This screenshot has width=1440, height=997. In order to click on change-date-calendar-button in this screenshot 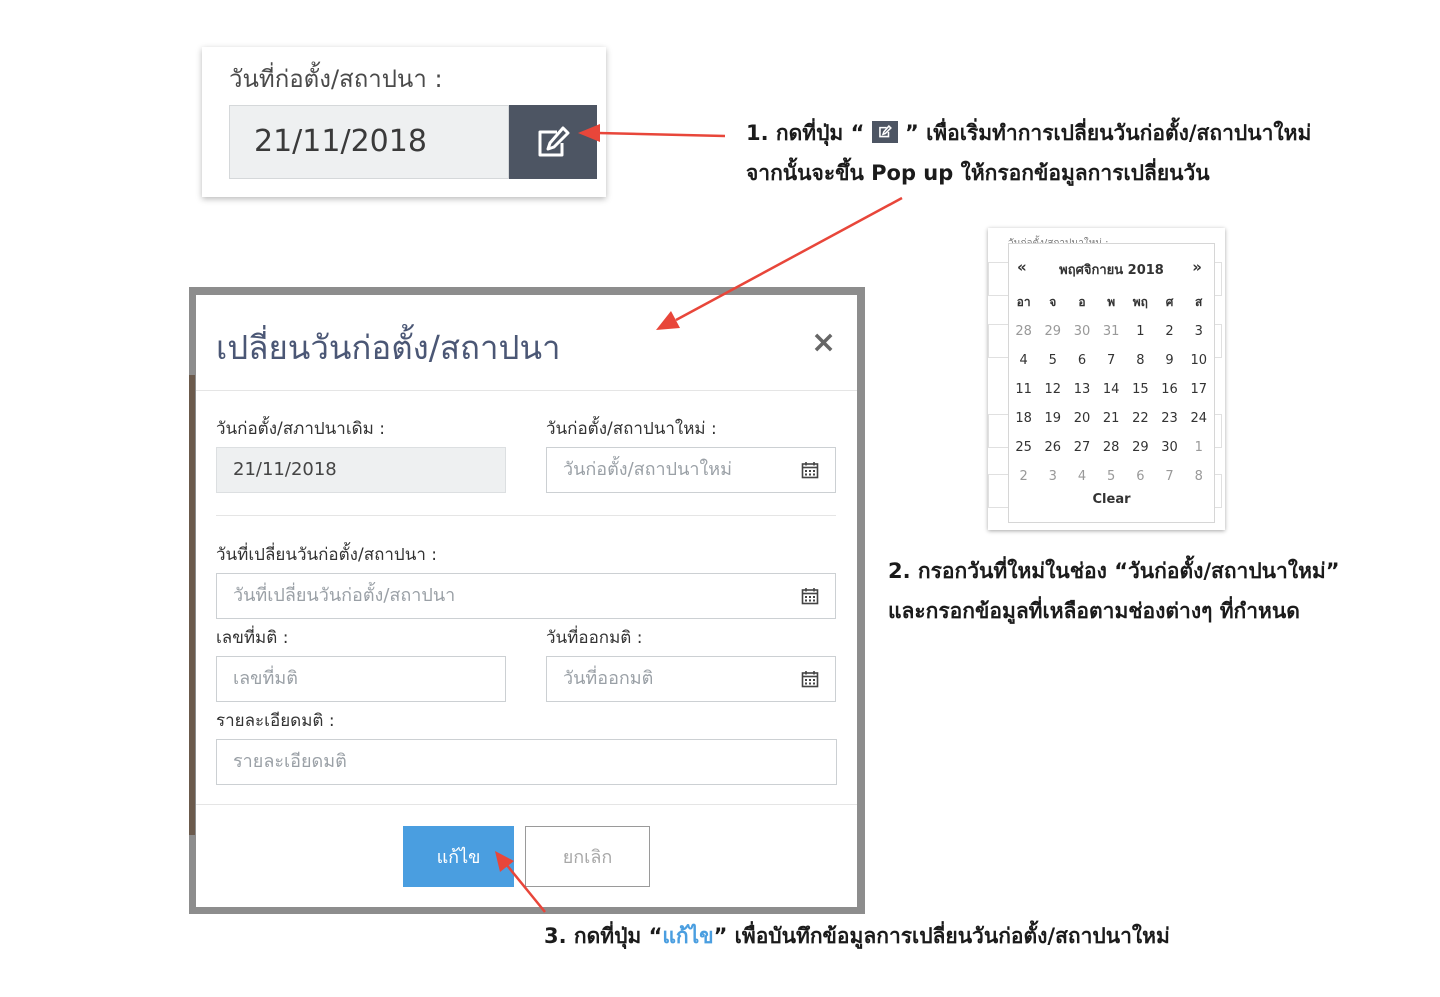, I will do `click(810, 596)`.